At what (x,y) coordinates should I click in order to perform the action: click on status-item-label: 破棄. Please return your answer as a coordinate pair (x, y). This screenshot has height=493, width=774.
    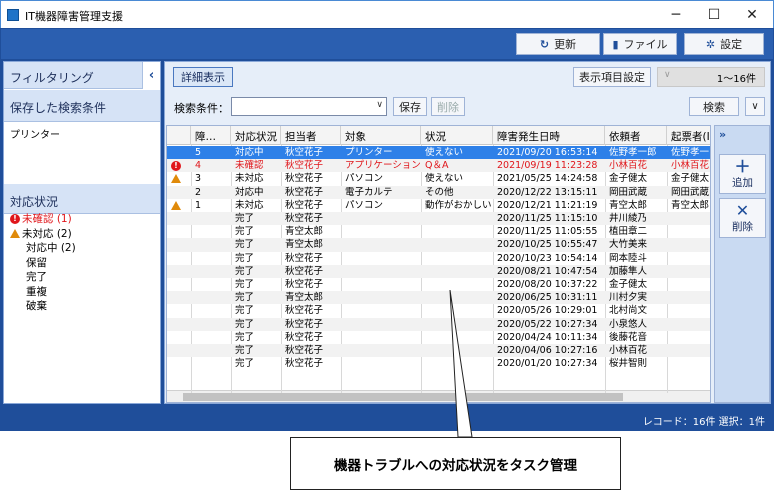
    Looking at the image, I should click on (36, 306).